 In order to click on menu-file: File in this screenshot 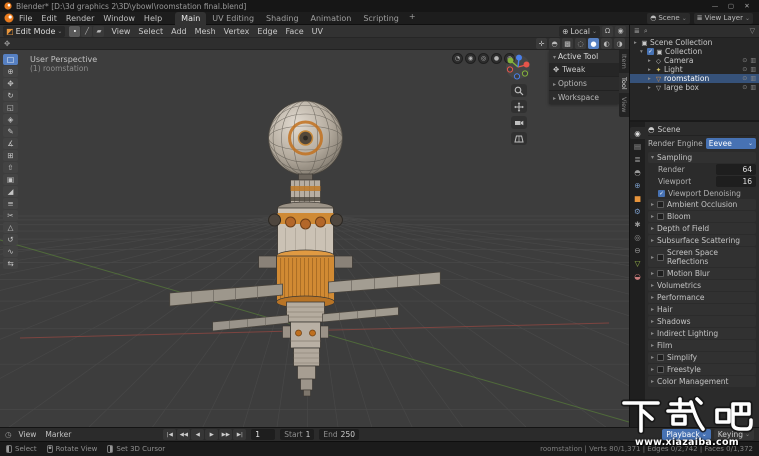, I will do `click(25, 18)`.